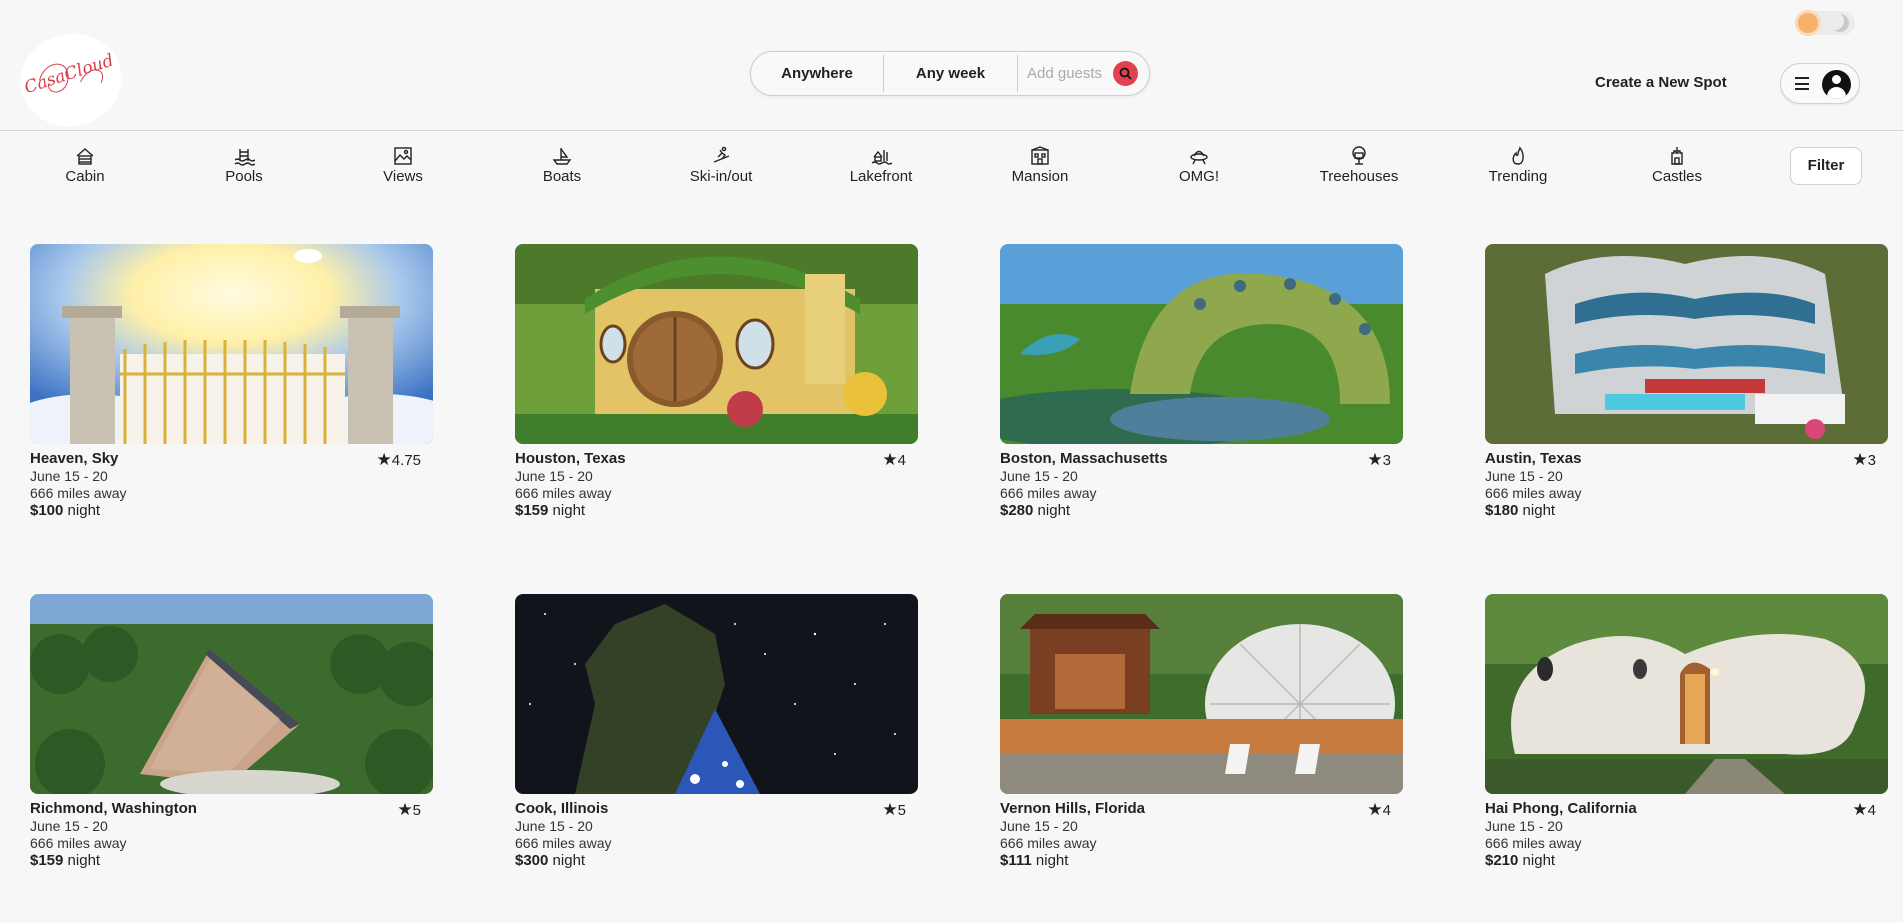 This screenshot has width=1903, height=923. What do you see at coordinates (1677, 156) in the screenshot?
I see `castle-icon` at bounding box center [1677, 156].